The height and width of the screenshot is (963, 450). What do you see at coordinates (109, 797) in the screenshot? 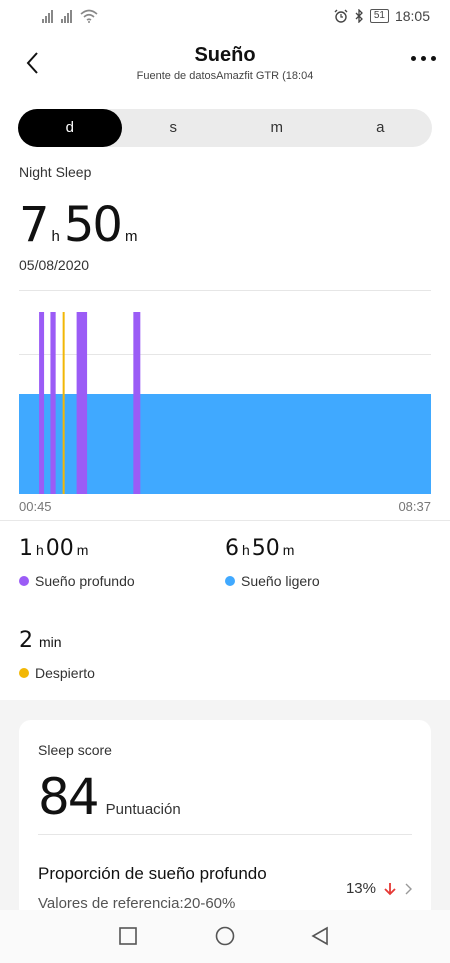
I see `sleep-score: 84 Puntuación` at bounding box center [109, 797].